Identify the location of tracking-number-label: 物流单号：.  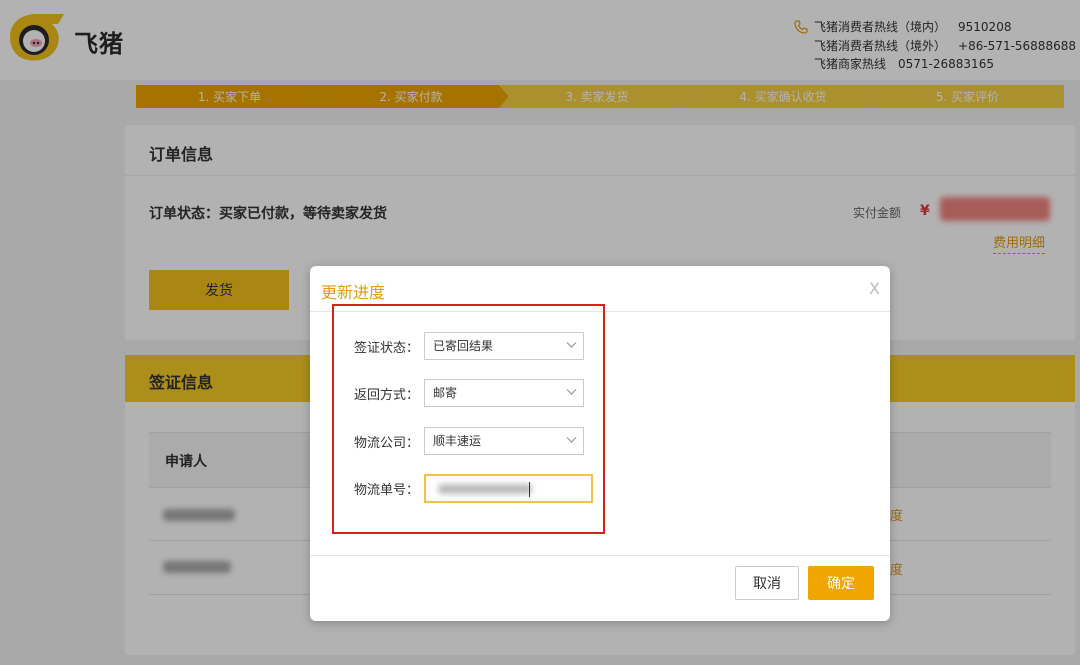
(387, 490).